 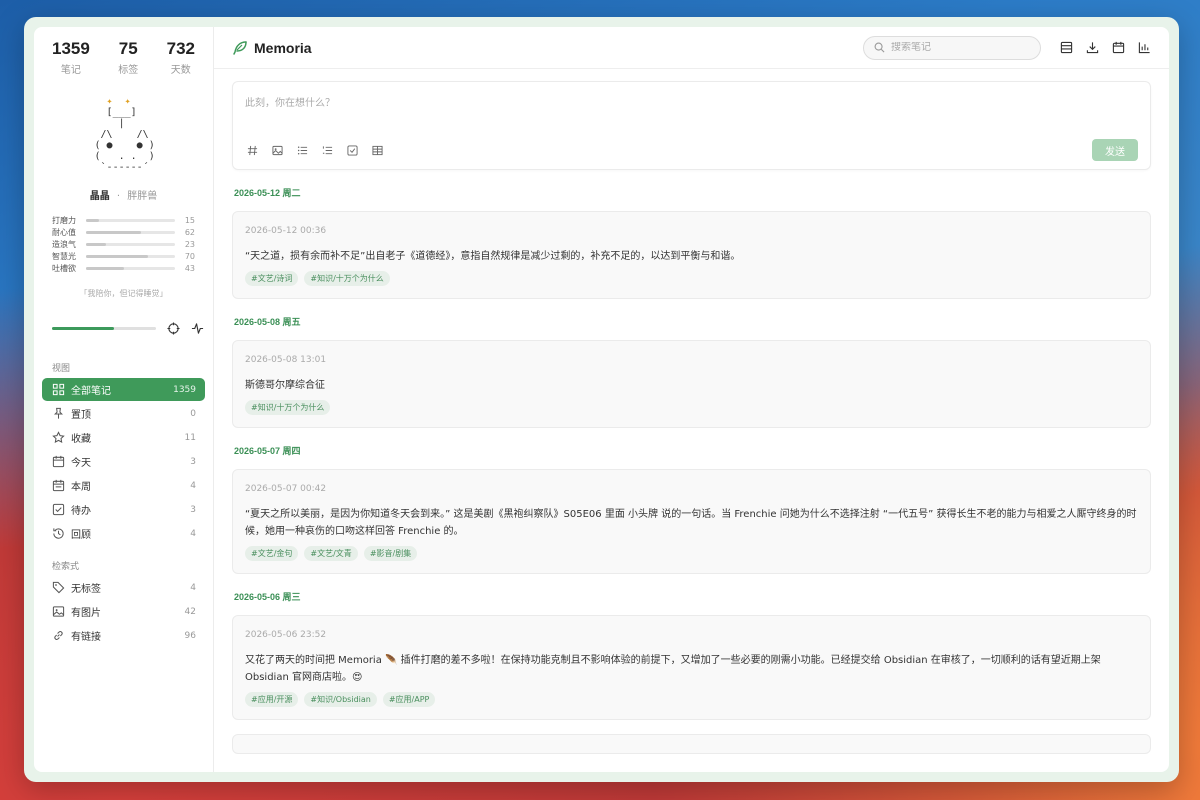 I want to click on composer-input, so click(x=691, y=114).